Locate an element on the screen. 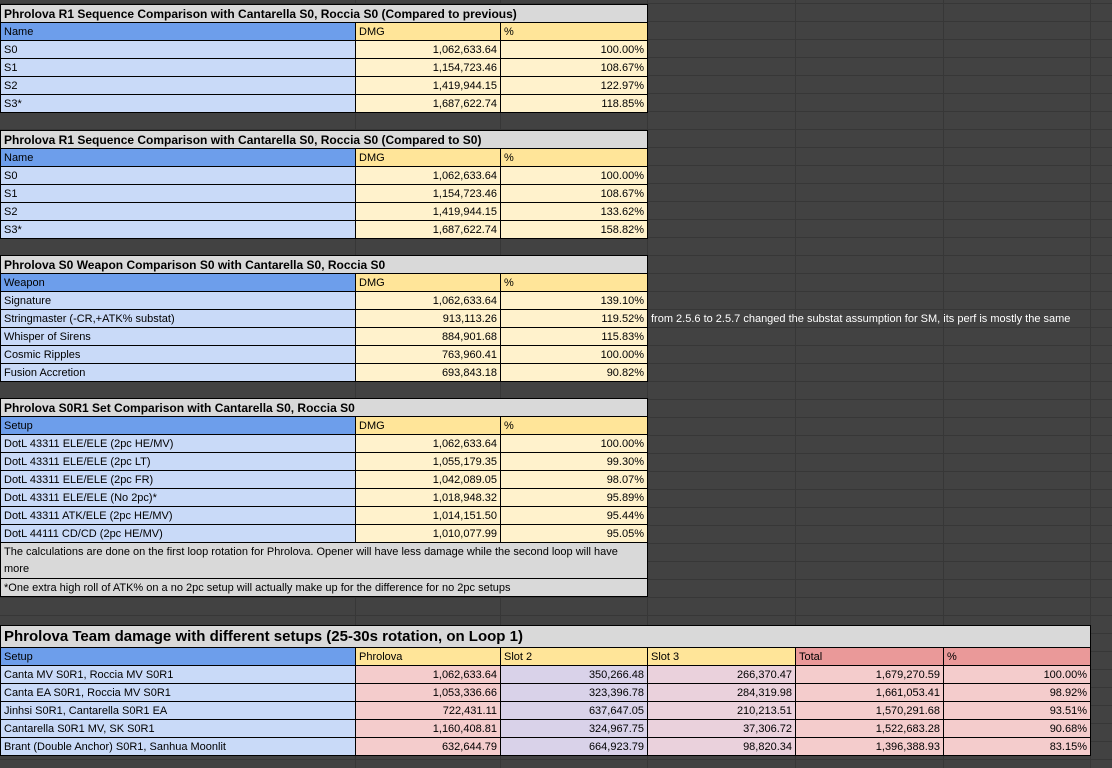  pct-cell: 119.52% is located at coordinates (574, 319).